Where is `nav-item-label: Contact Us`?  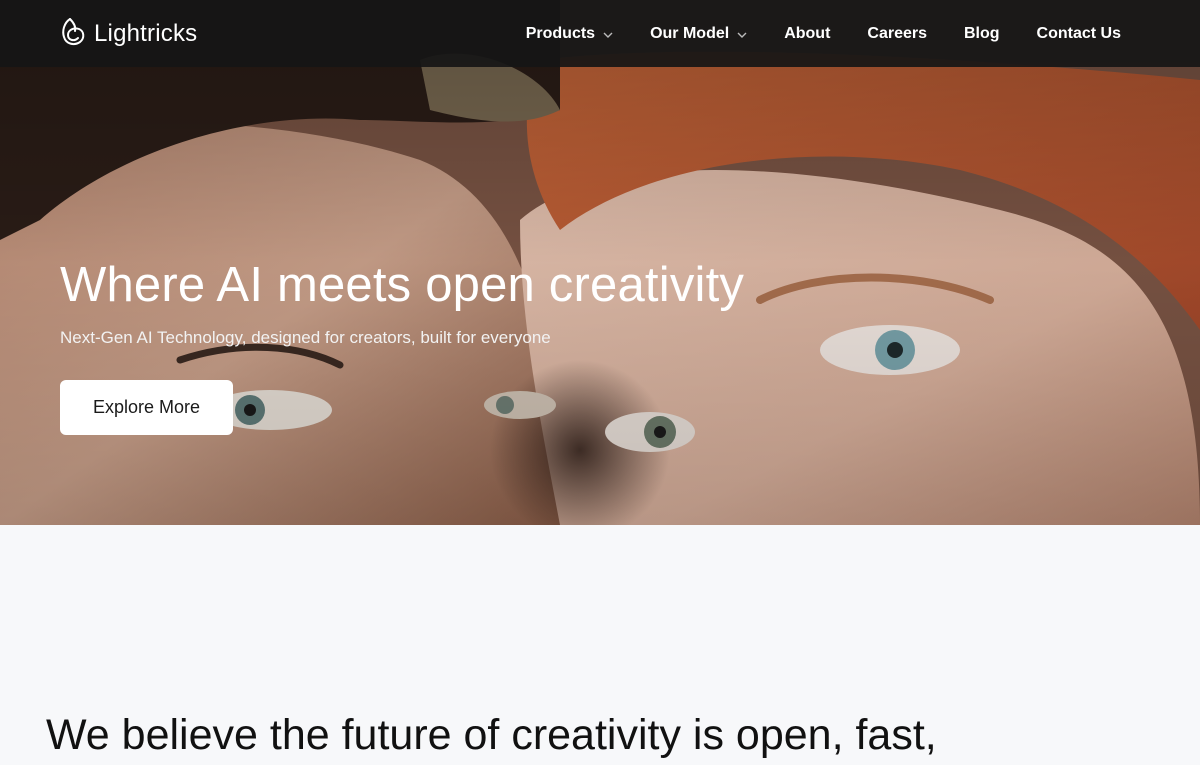 nav-item-label: Contact Us is located at coordinates (1078, 33).